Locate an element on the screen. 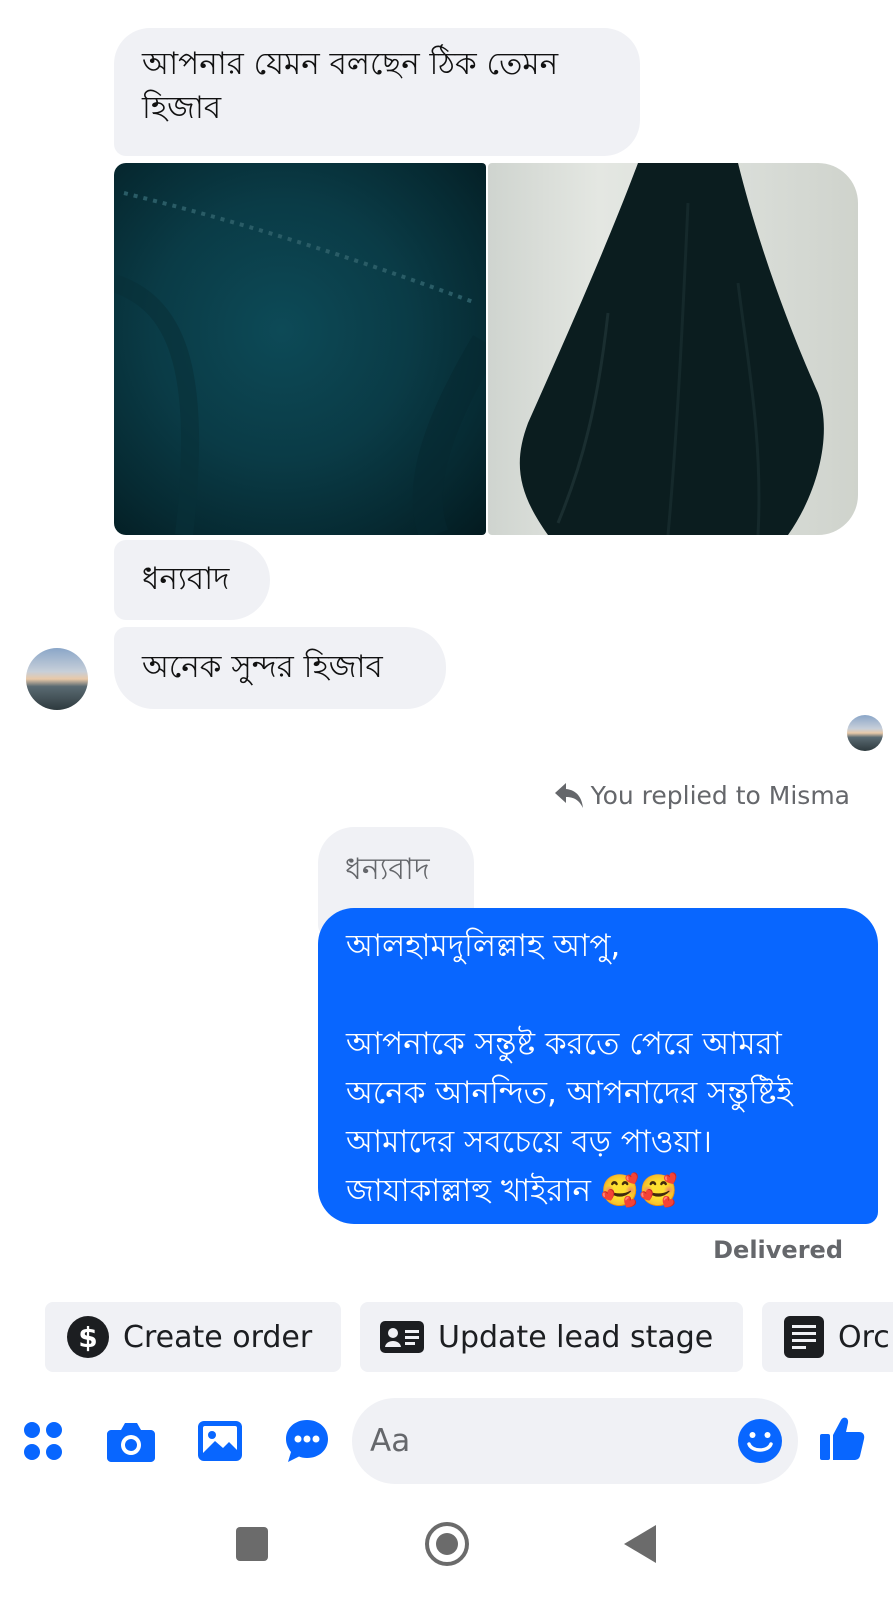 The image size is (893, 1600). apps-grid-icon is located at coordinates (43, 1441).